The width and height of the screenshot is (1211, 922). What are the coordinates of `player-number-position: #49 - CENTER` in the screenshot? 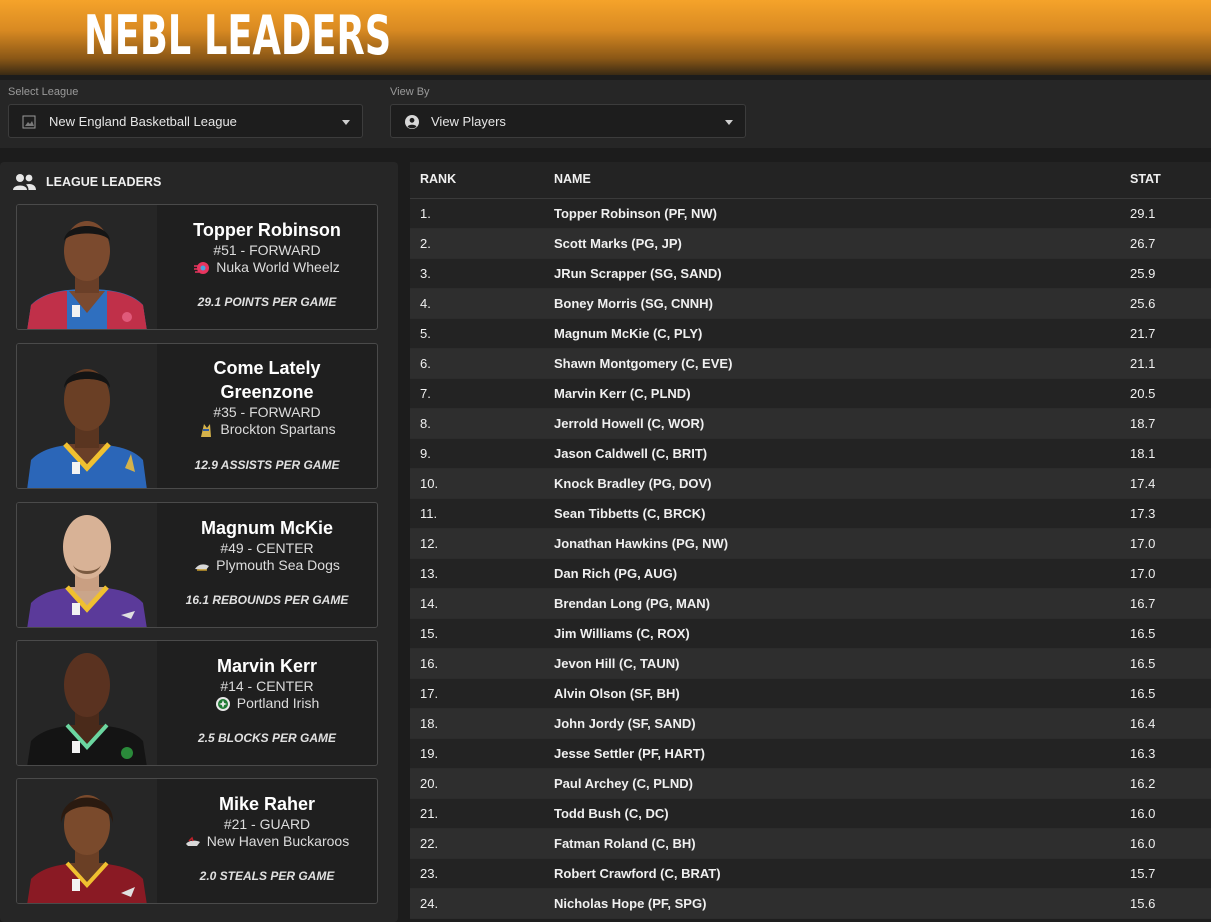 It's located at (267, 548).